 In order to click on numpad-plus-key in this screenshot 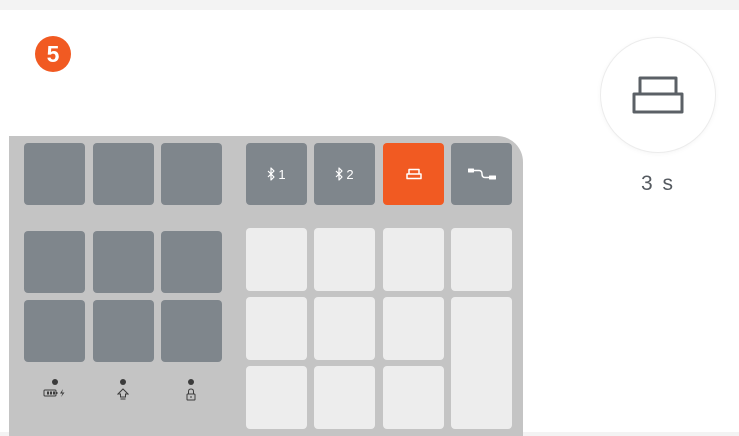, I will do `click(481, 363)`.